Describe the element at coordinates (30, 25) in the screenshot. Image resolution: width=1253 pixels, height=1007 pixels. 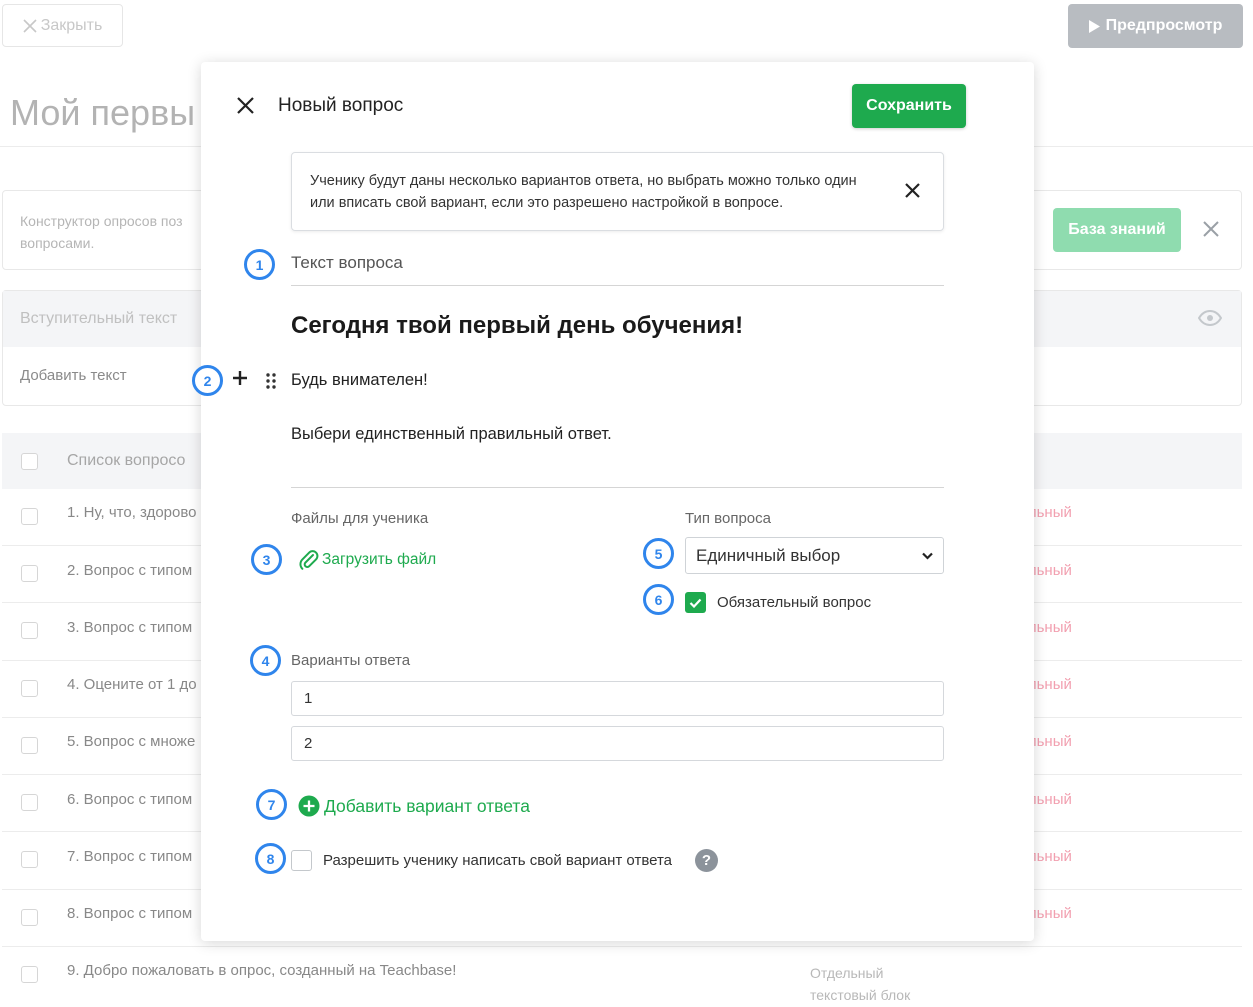
I see `close-icon` at that location.